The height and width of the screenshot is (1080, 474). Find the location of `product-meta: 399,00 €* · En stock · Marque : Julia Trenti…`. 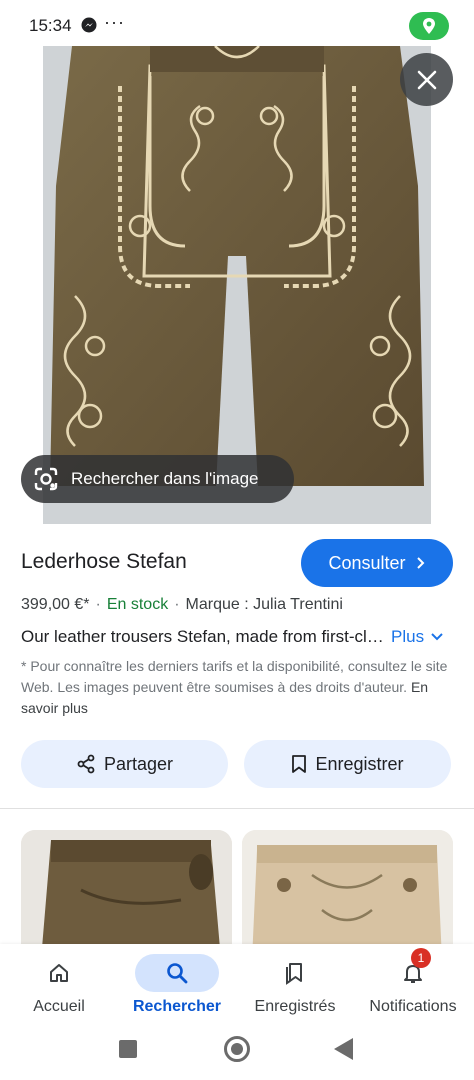

product-meta: 399,00 €* · En stock · Marque : Julia Trenti… is located at coordinates (182, 604).